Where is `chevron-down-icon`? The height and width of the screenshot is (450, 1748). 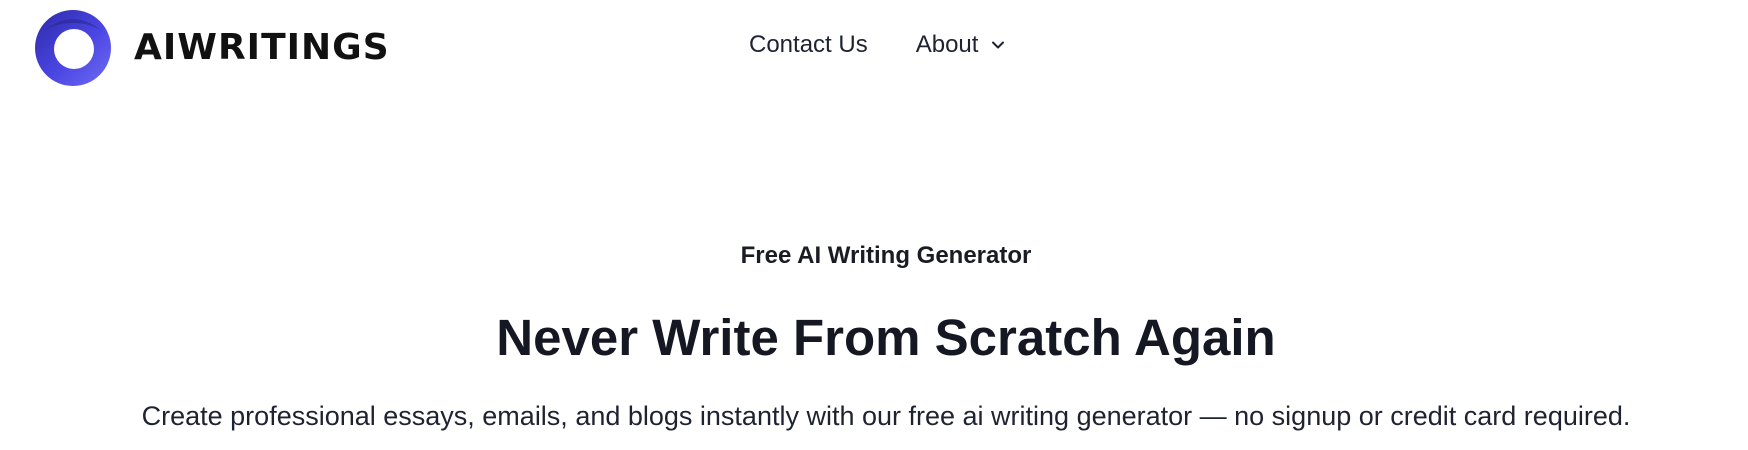 chevron-down-icon is located at coordinates (998, 45).